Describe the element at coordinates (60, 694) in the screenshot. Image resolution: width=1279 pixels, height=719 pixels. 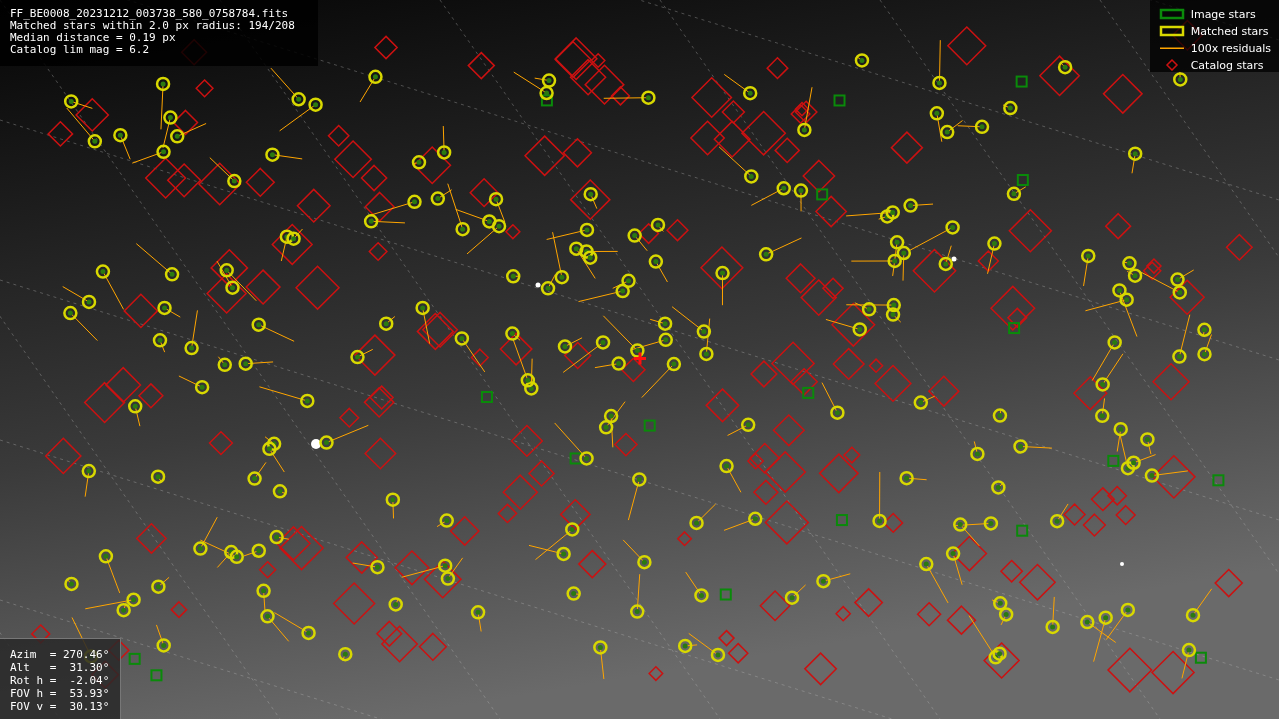
I see `pointing-line: FOV h = 53.93°` at that location.